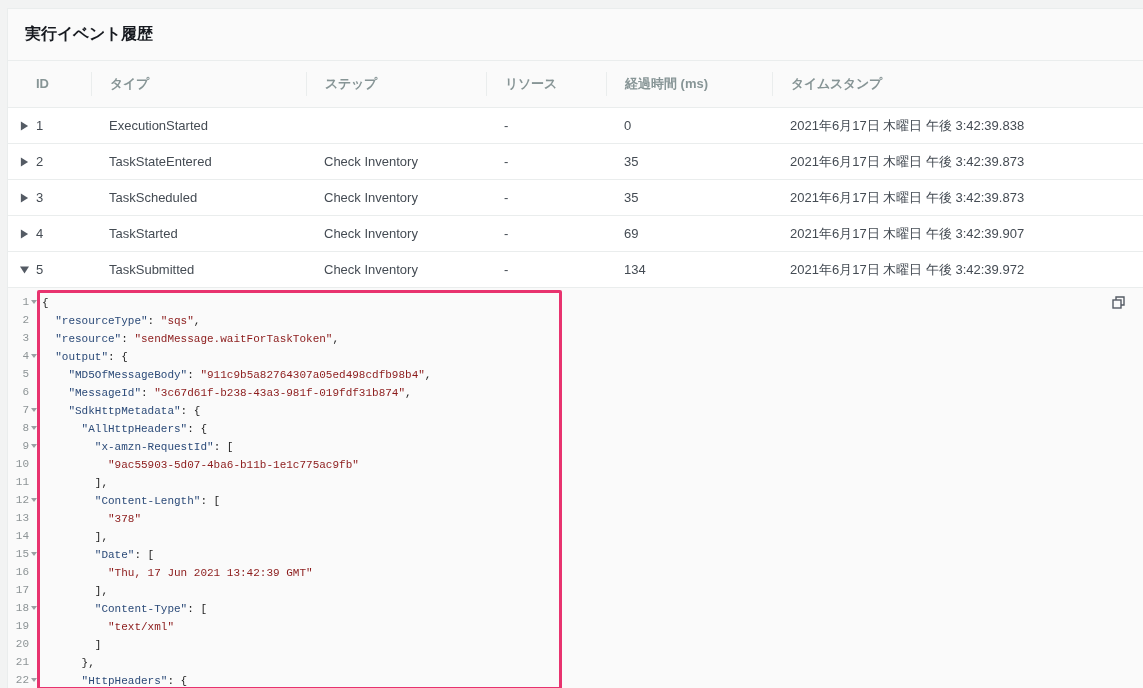  I want to click on line-number: 19, so click(22, 626).